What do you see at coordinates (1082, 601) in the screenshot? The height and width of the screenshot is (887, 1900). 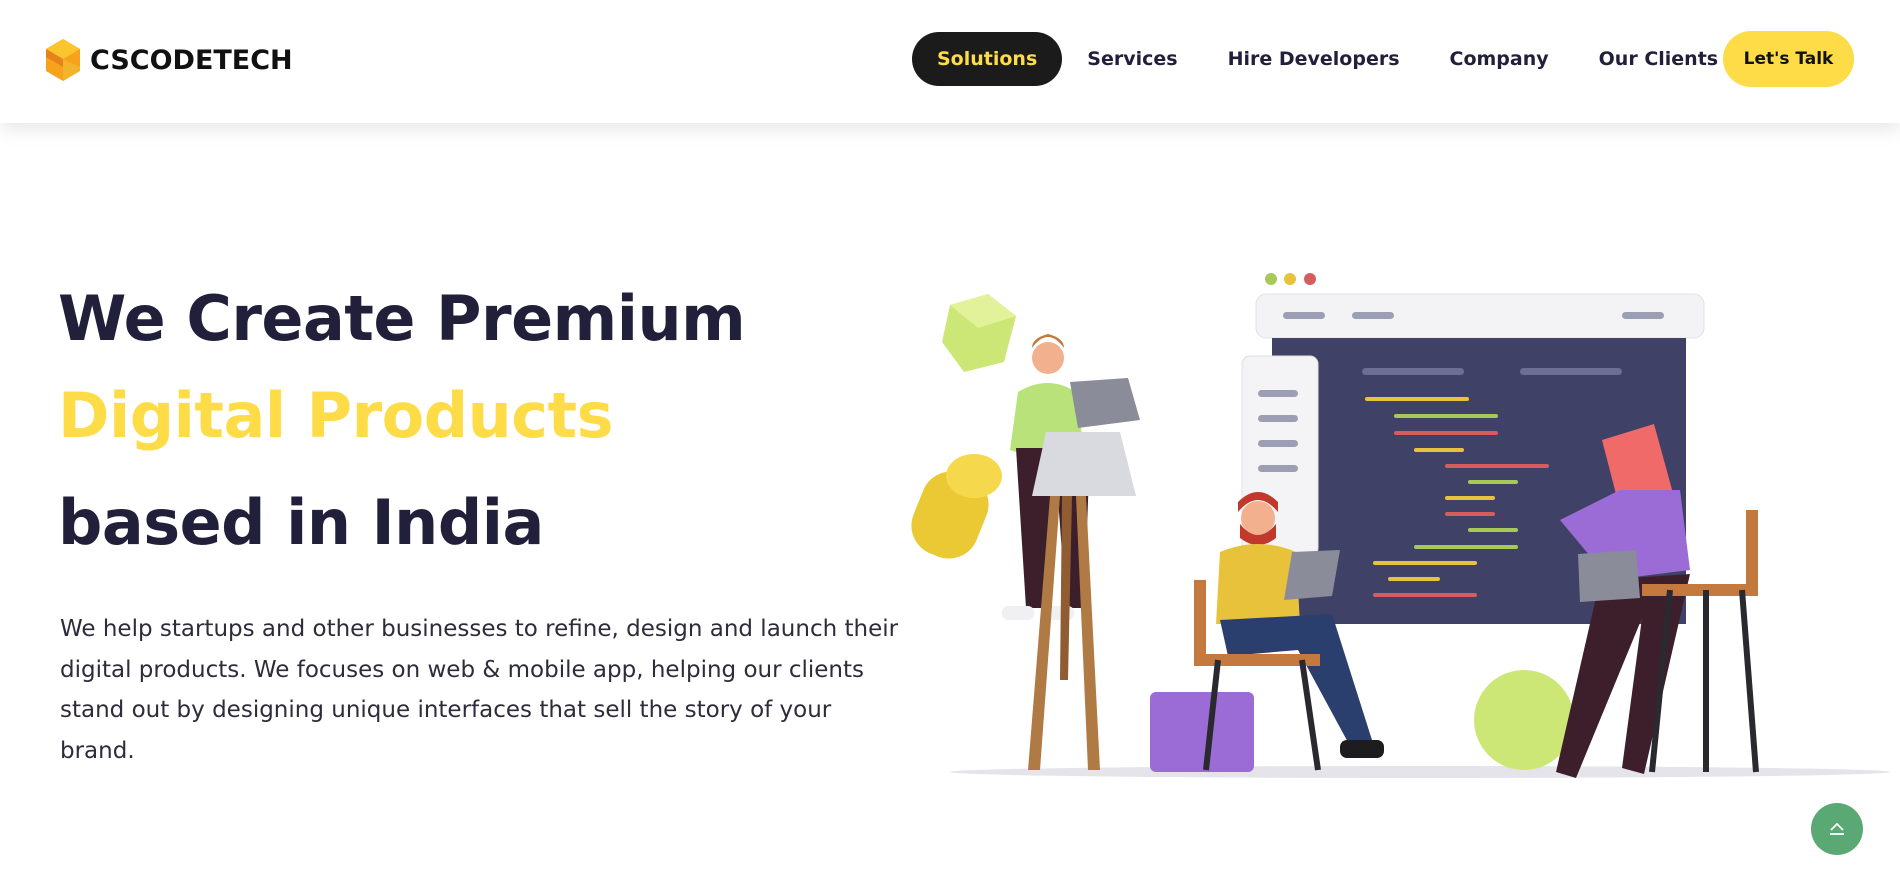 I see `floor-lamp` at bounding box center [1082, 601].